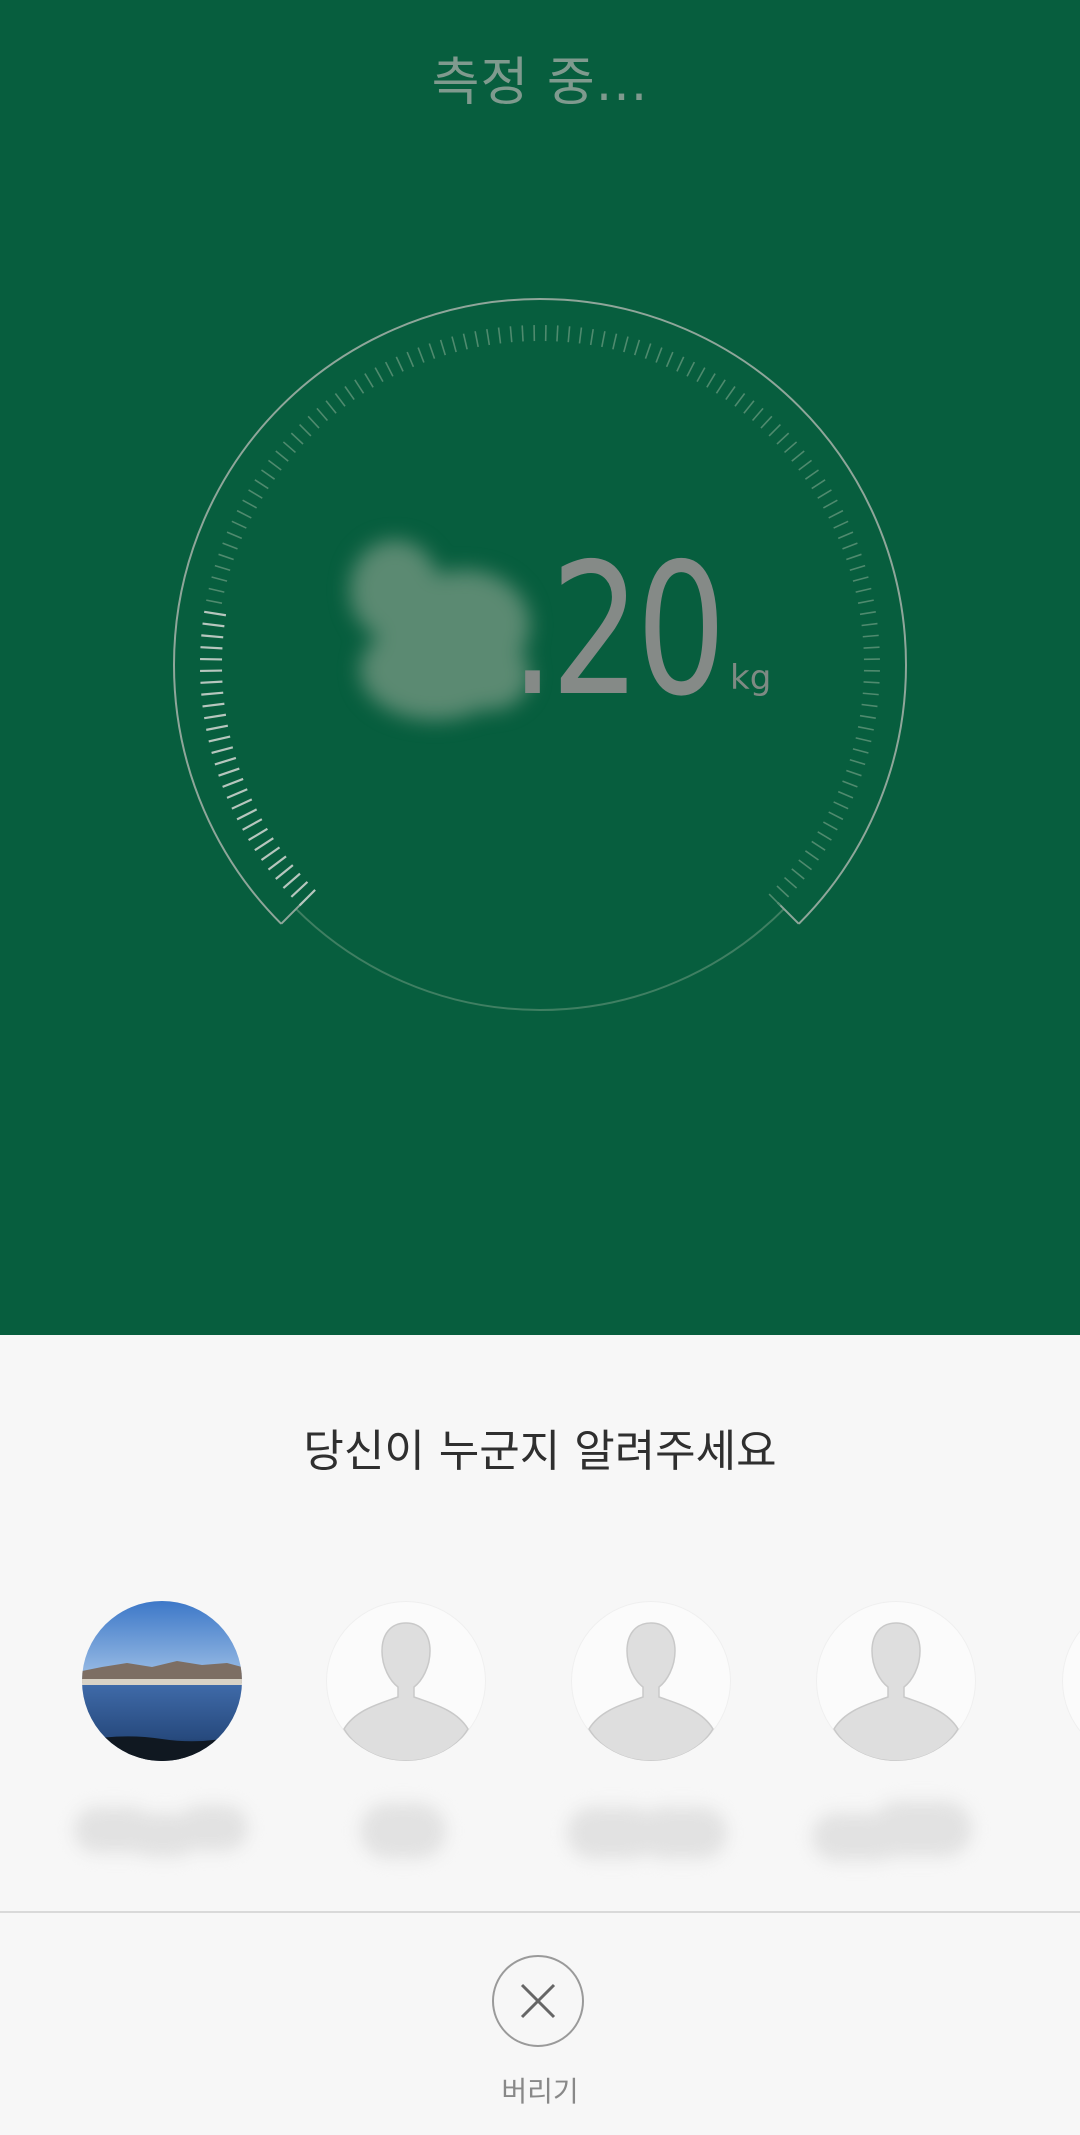 The image size is (1080, 2135). Describe the element at coordinates (162, 1681) in the screenshot. I see `landscape-avatar-icon` at that location.